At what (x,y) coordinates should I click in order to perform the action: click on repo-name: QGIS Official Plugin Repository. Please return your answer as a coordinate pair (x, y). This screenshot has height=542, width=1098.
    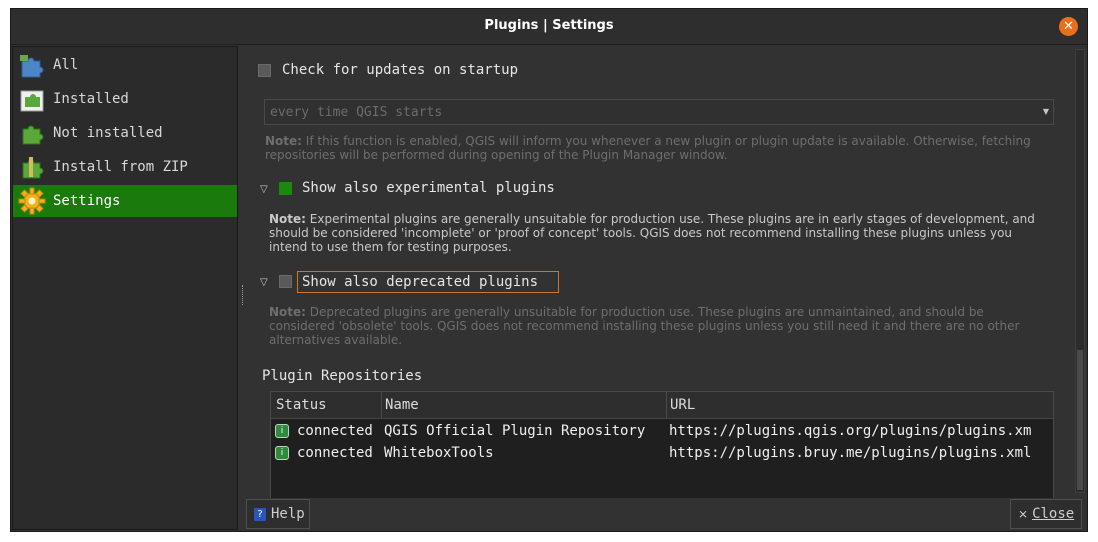
    Looking at the image, I should click on (515, 431).